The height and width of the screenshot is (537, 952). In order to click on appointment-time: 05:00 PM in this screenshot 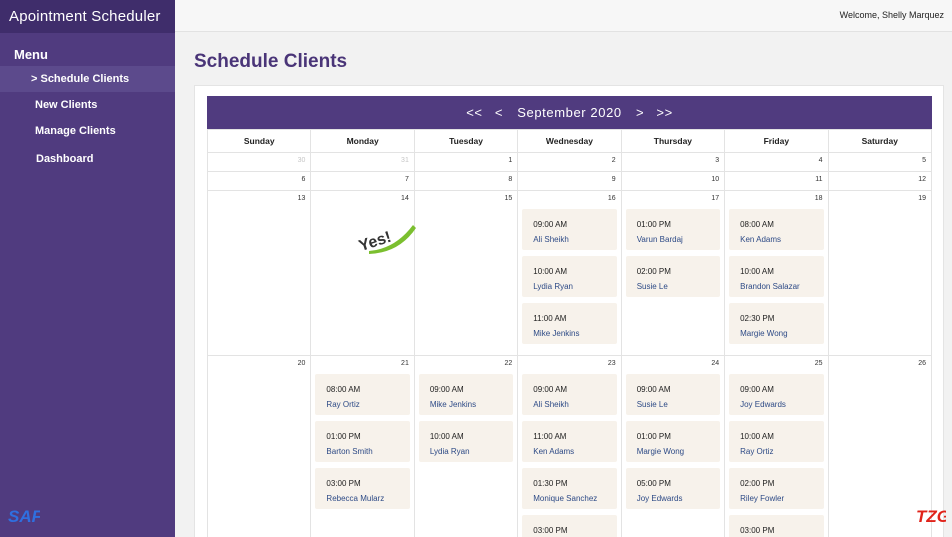, I will do `click(653, 483)`.